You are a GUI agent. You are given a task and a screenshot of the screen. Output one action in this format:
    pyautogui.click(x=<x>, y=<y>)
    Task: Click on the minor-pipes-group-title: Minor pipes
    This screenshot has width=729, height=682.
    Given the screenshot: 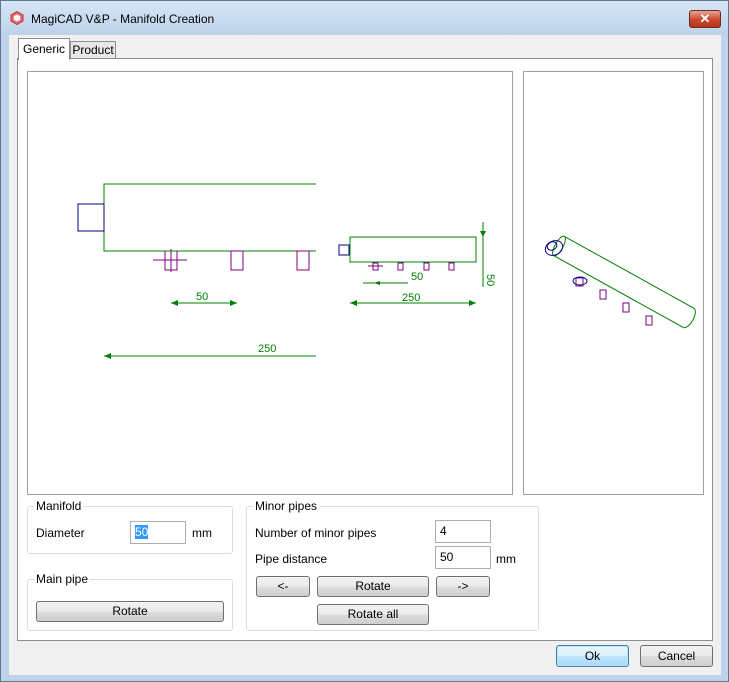 What is the action you would take?
    pyautogui.click(x=286, y=506)
    